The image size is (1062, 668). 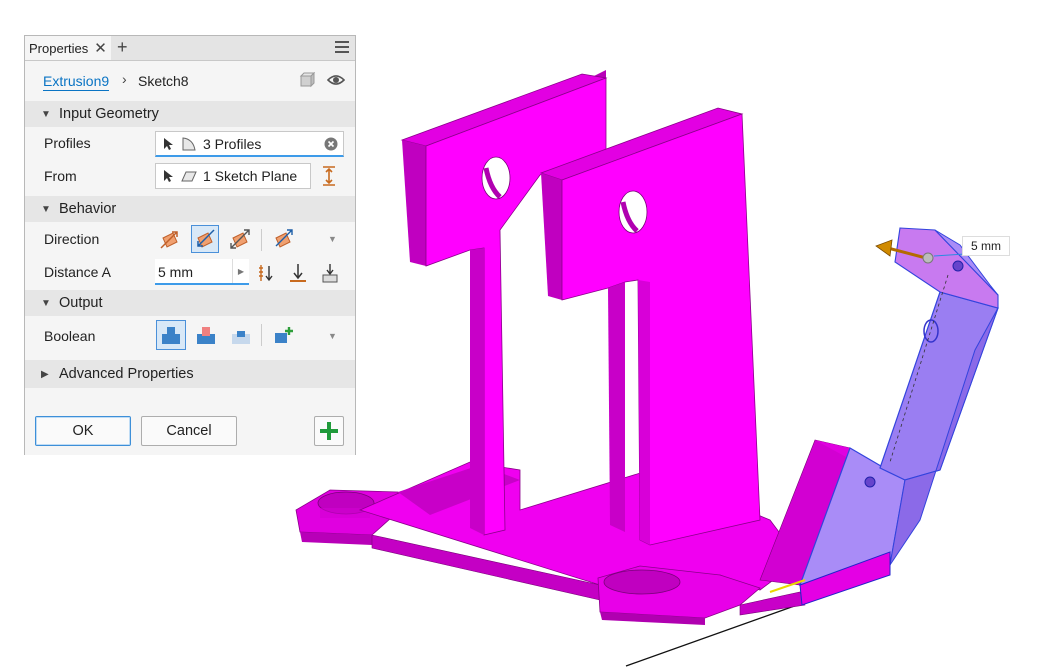 I want to click on close-icon: ✕, so click(x=100, y=48).